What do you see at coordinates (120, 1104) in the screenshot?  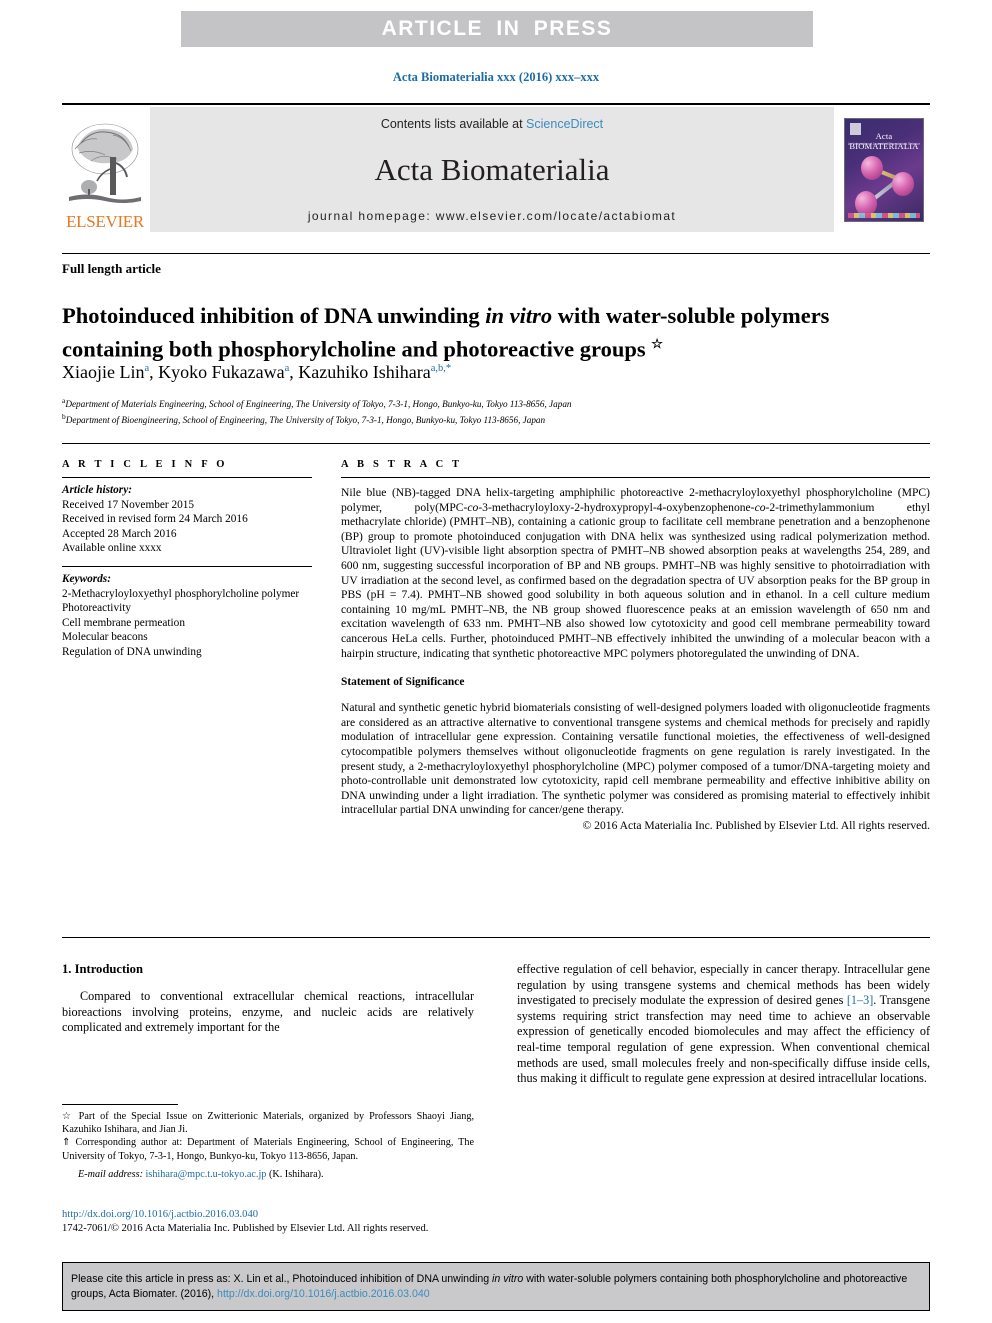 I see `footnote-divider` at bounding box center [120, 1104].